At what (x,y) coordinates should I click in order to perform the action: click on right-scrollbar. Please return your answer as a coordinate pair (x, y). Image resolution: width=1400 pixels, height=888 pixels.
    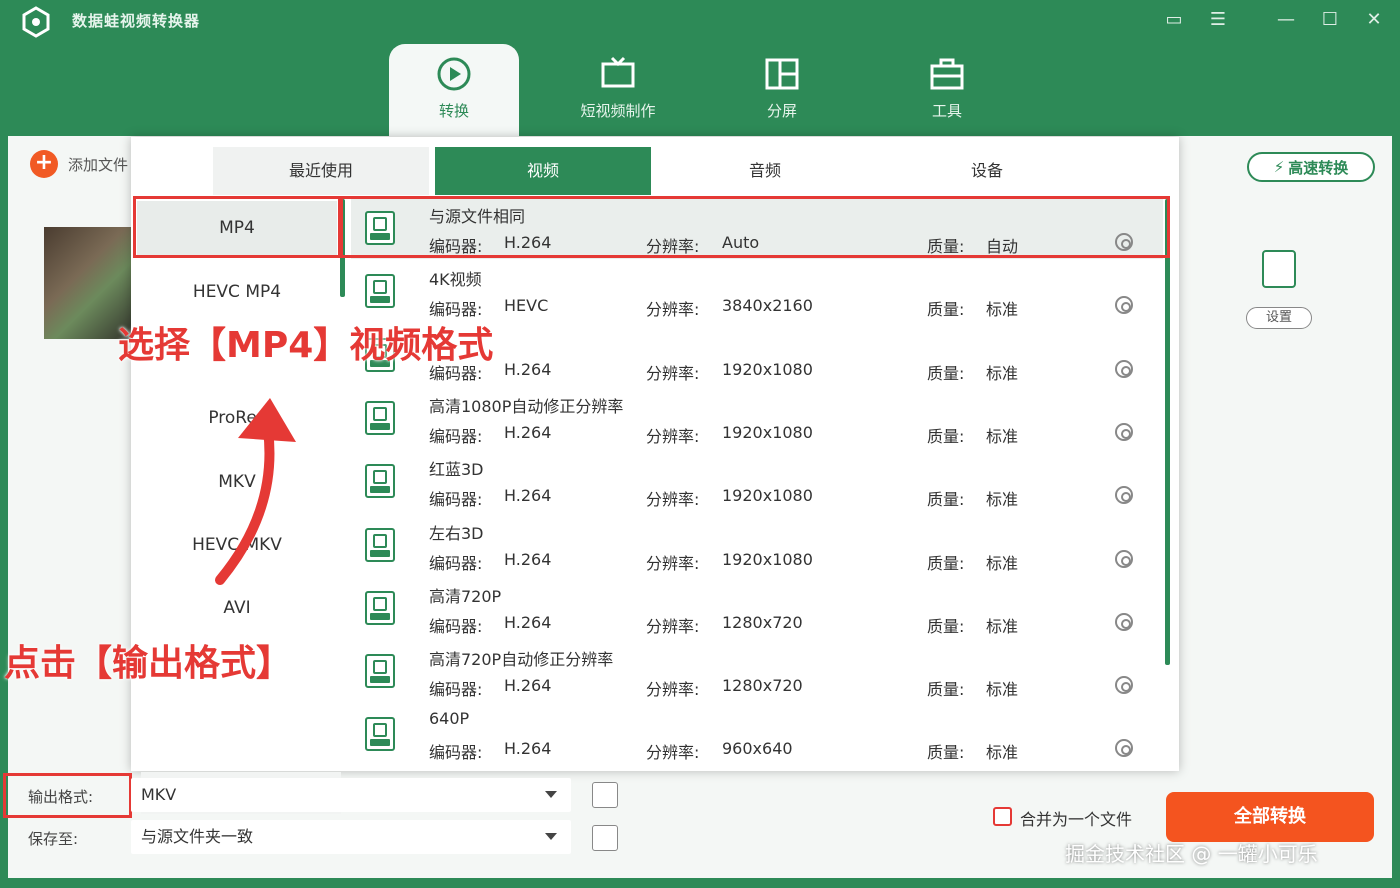
    Looking at the image, I should click on (1167, 432).